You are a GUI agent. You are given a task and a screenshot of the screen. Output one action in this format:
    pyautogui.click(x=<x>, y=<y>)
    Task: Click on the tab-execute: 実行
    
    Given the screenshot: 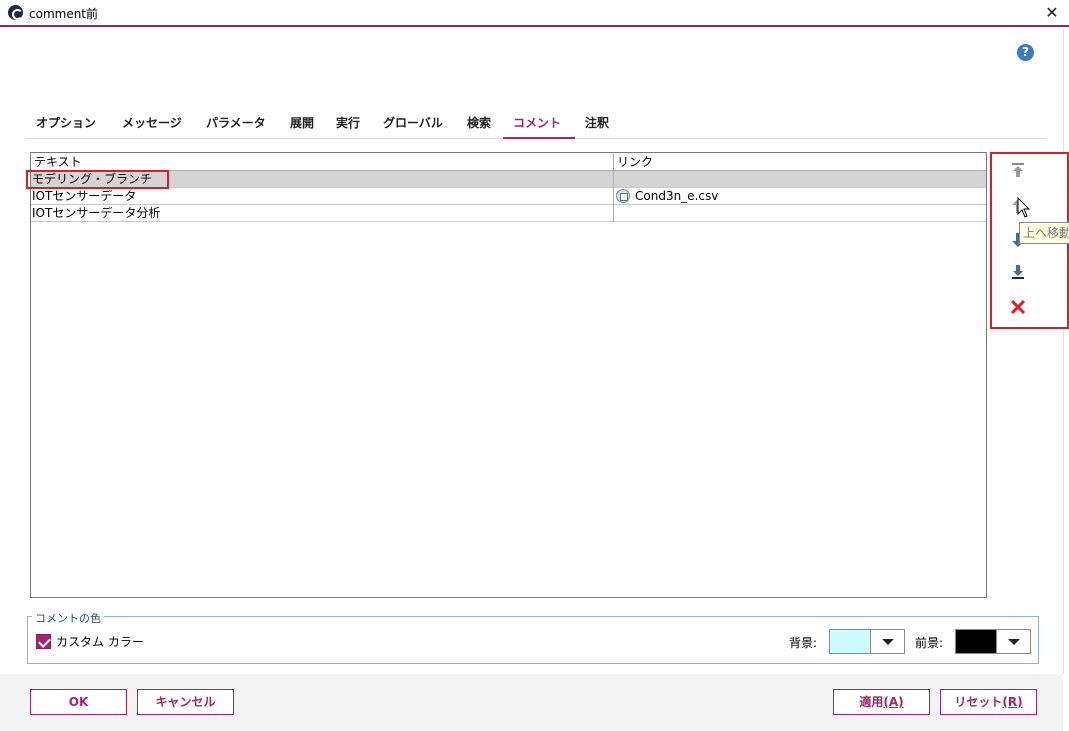 What is the action you would take?
    pyautogui.click(x=348, y=122)
    